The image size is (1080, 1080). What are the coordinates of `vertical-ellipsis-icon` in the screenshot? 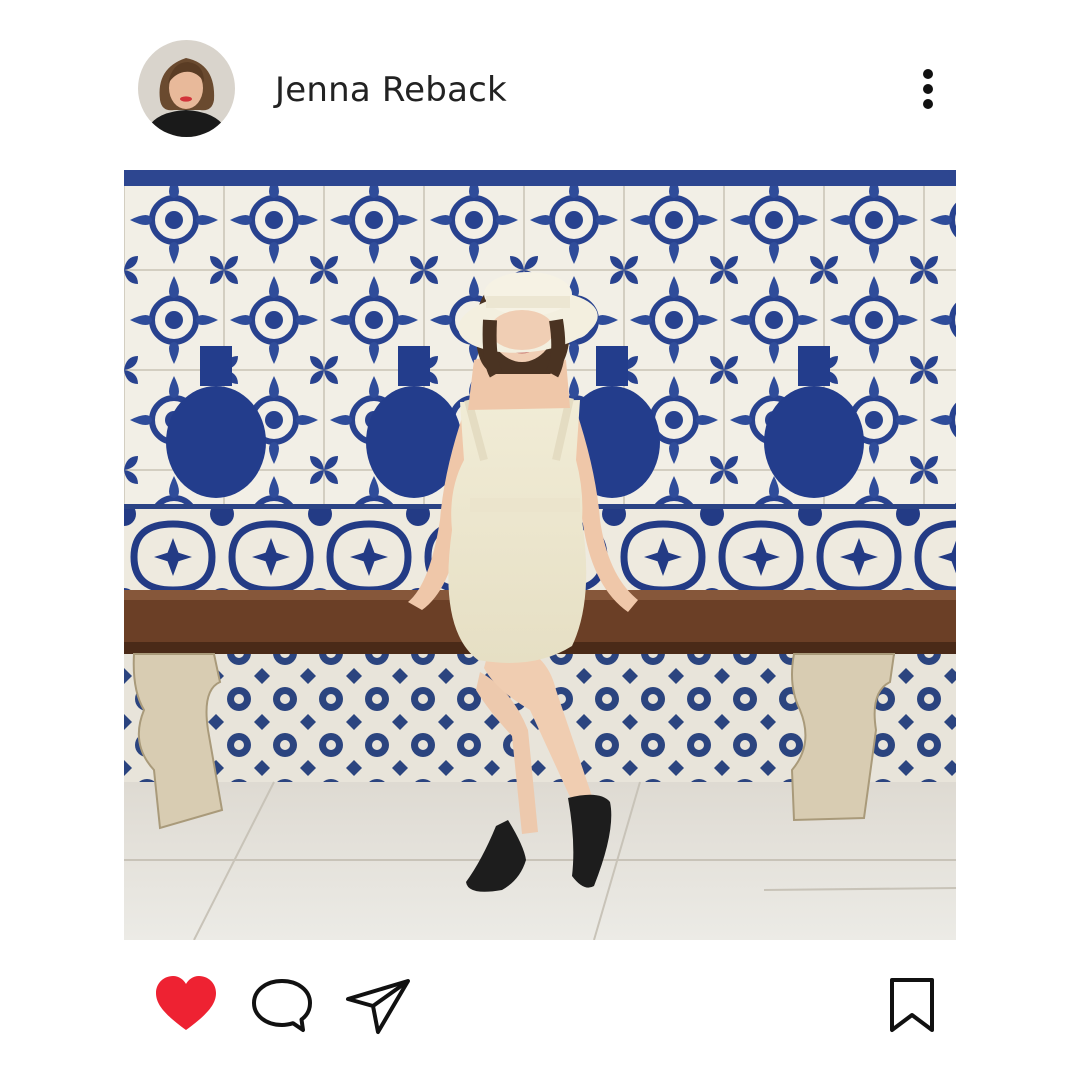 It's located at (928, 89).